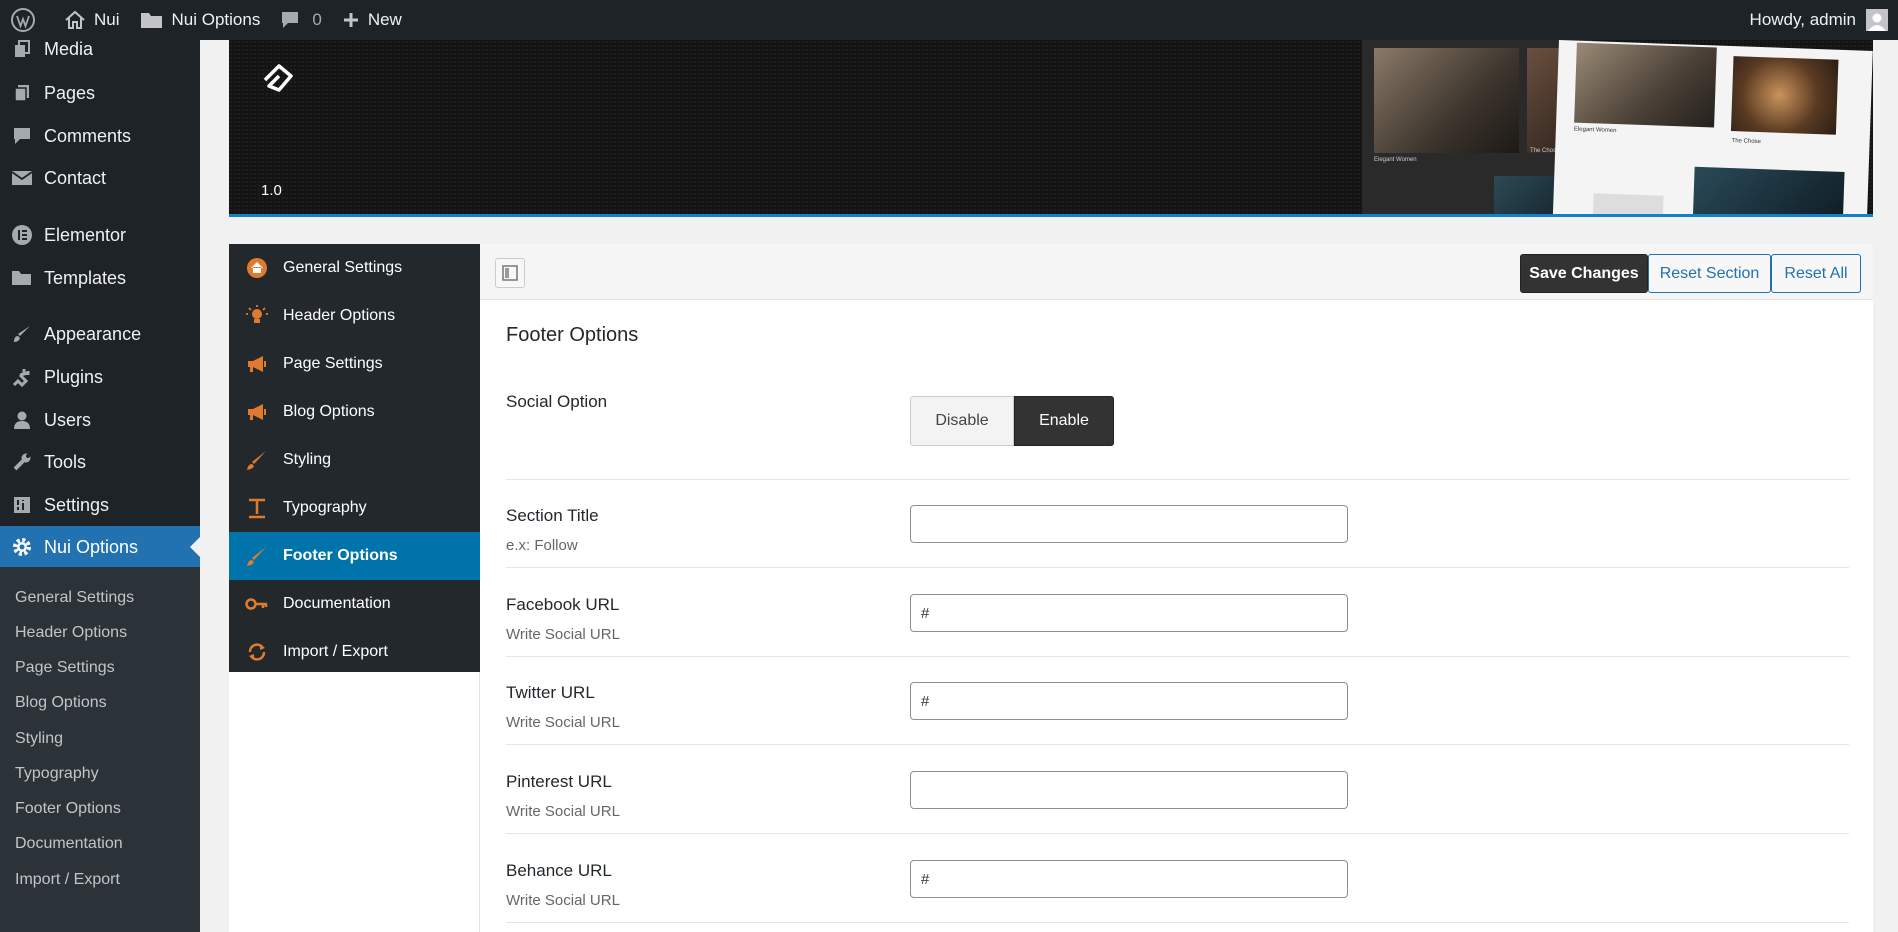 This screenshot has height=932, width=1898. Describe the element at coordinates (1129, 879) in the screenshot. I see `behance-url-input: #` at that location.